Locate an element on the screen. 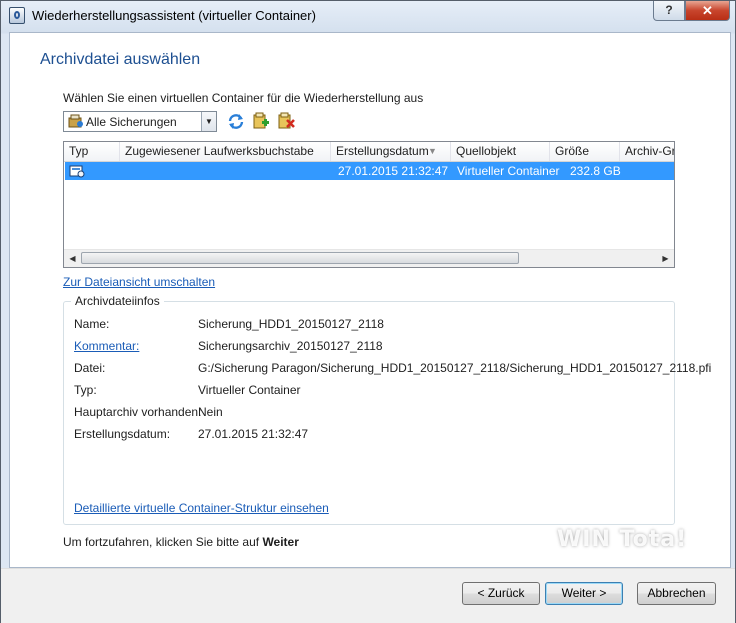  page-title: Archivdatei auswählen is located at coordinates (120, 59).